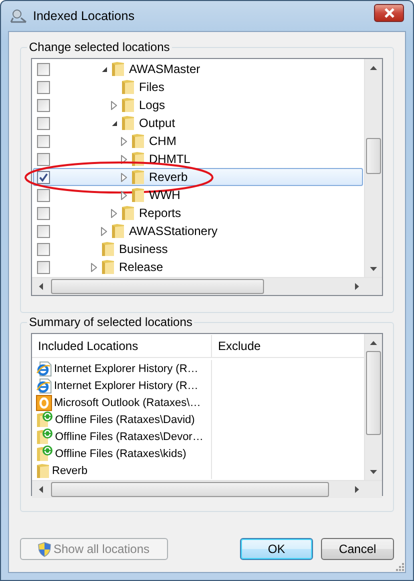 Image resolution: width=414 pixels, height=581 pixels. I want to click on location-cell: Reverb, so click(122, 470).